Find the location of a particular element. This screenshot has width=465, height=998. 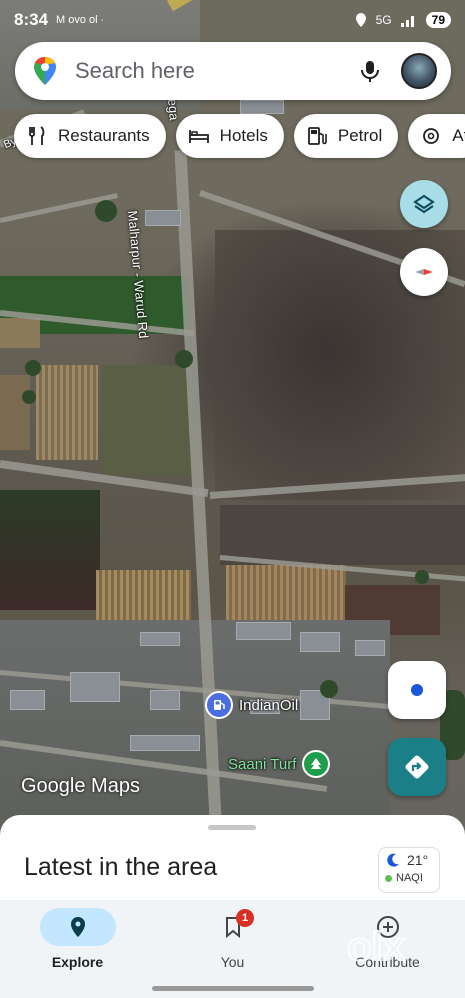

my-location-icon is located at coordinates (417, 690).